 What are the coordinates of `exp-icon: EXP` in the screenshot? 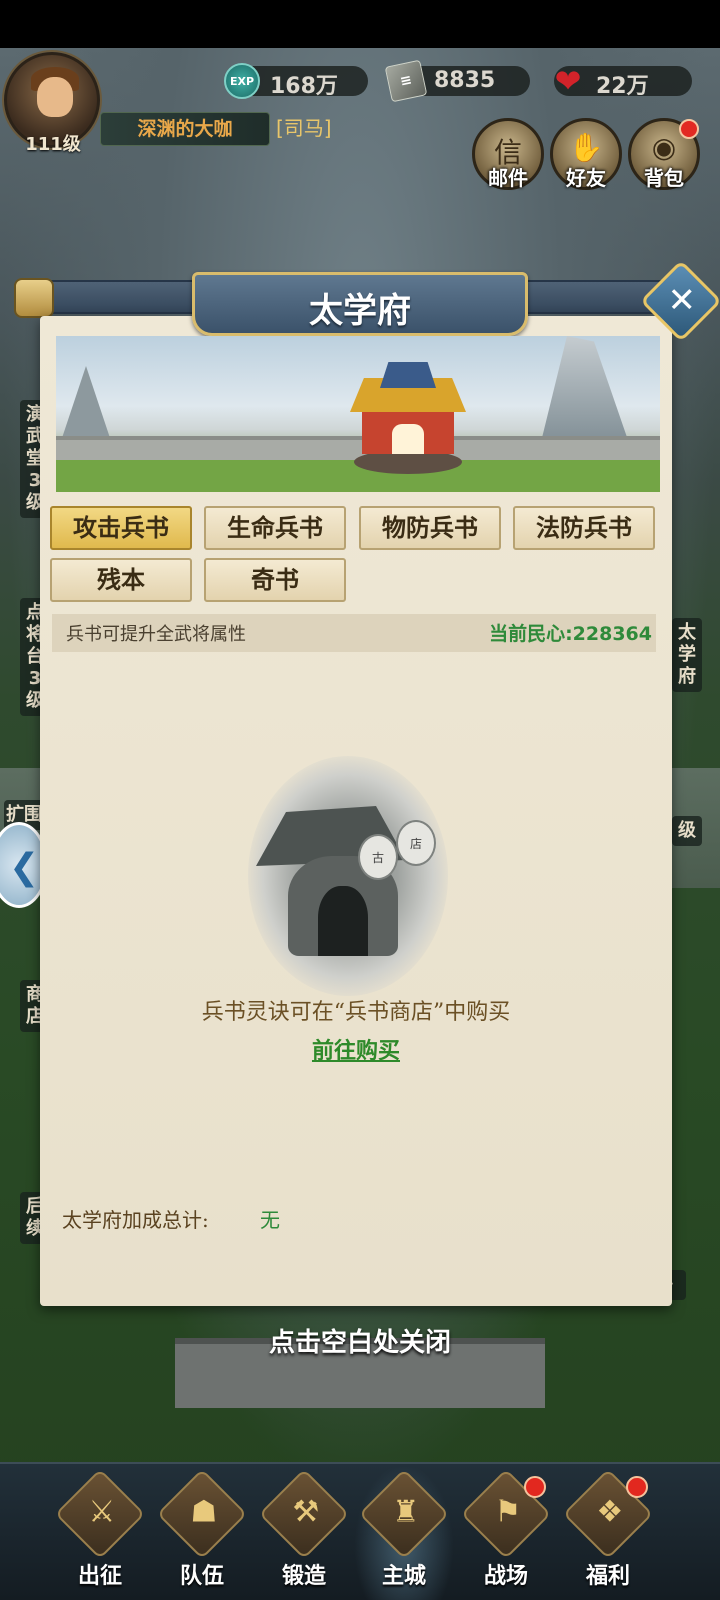 It's located at (242, 81).